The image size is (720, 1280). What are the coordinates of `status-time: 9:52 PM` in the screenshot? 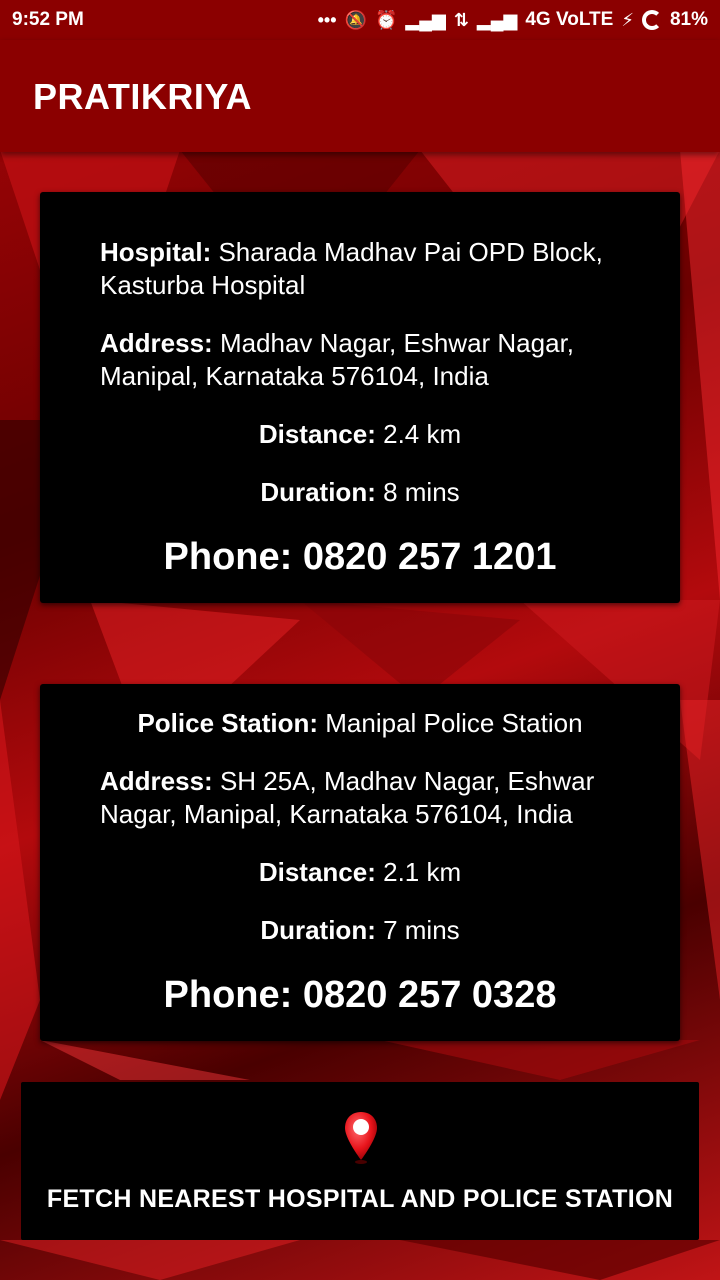 It's located at (48, 19).